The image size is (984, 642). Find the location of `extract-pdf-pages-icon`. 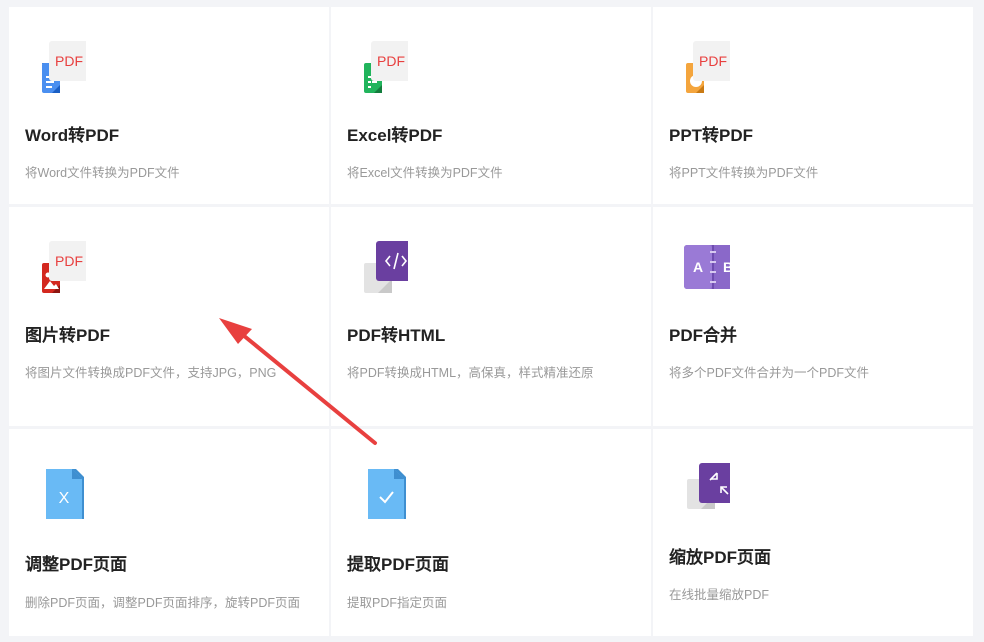

extract-pdf-pages-icon is located at coordinates (378, 495).